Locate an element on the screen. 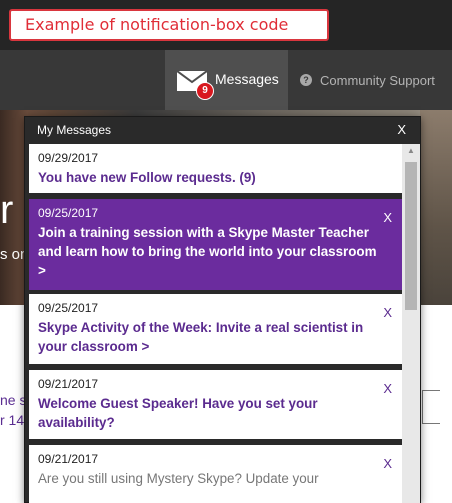 The height and width of the screenshot is (503, 452). navbar: 9 Messages ? Community Support is located at coordinates (226, 80).